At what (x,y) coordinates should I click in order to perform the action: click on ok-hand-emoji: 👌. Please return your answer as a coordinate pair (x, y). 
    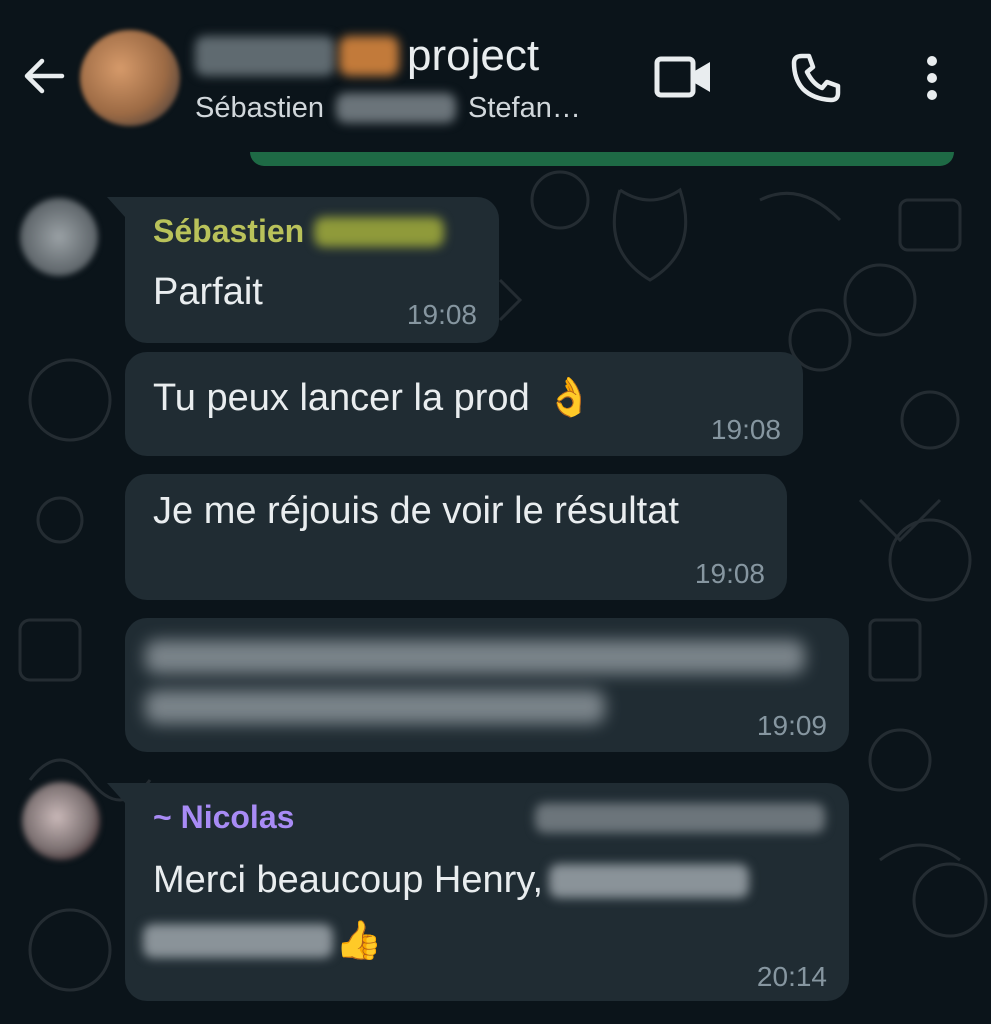
    Looking at the image, I should click on (569, 398).